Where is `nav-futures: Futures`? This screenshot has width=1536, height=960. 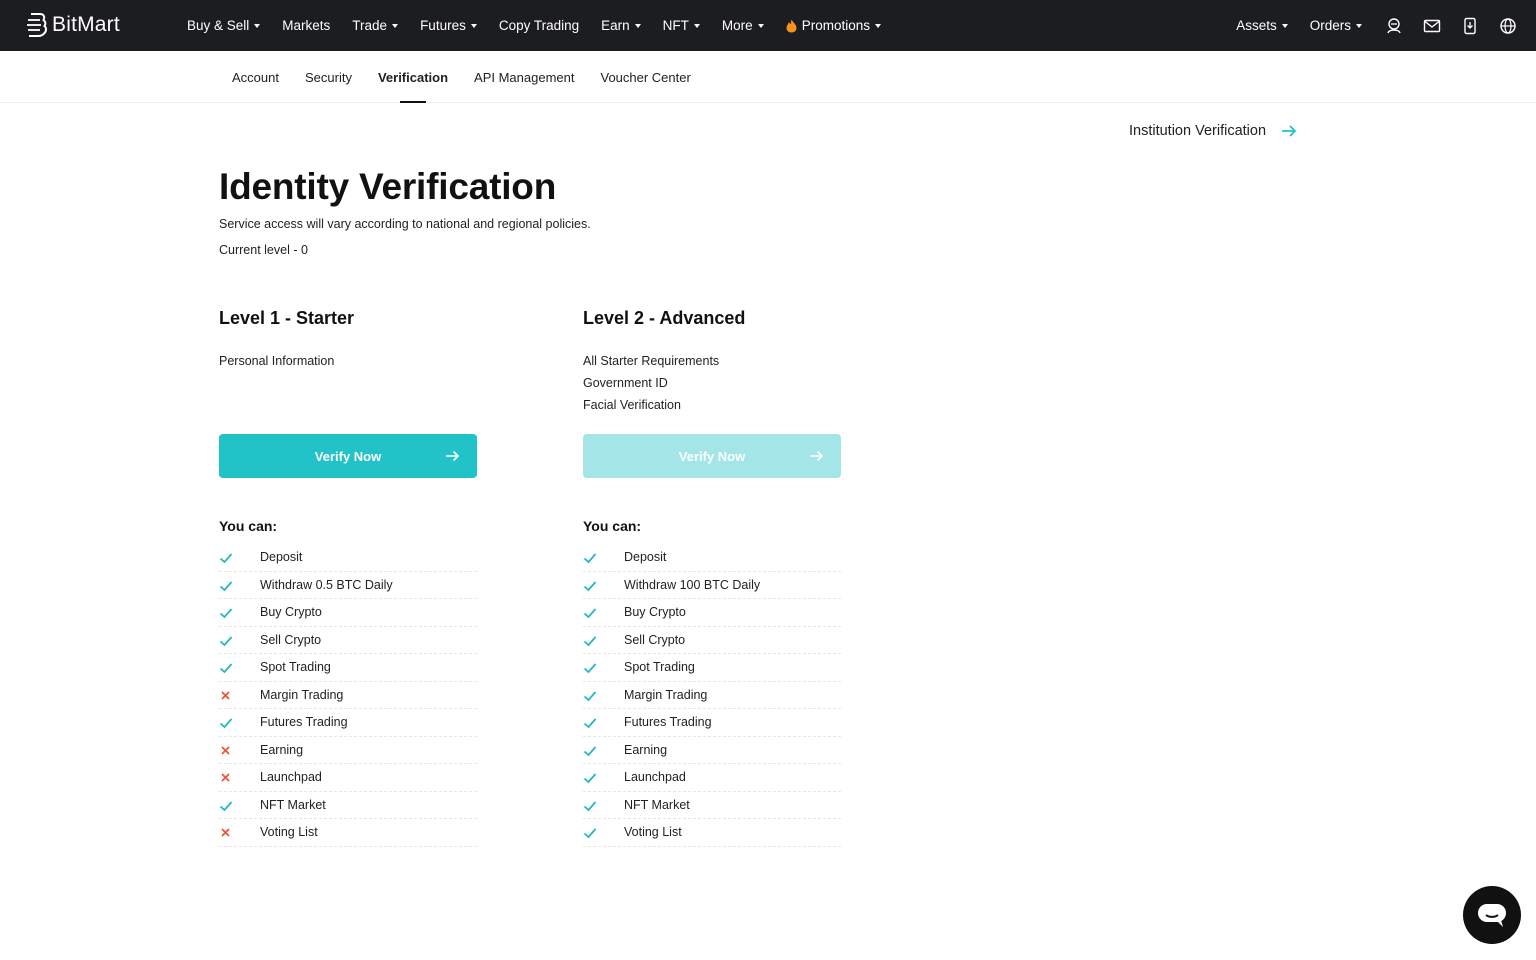
nav-futures: Futures is located at coordinates (448, 25).